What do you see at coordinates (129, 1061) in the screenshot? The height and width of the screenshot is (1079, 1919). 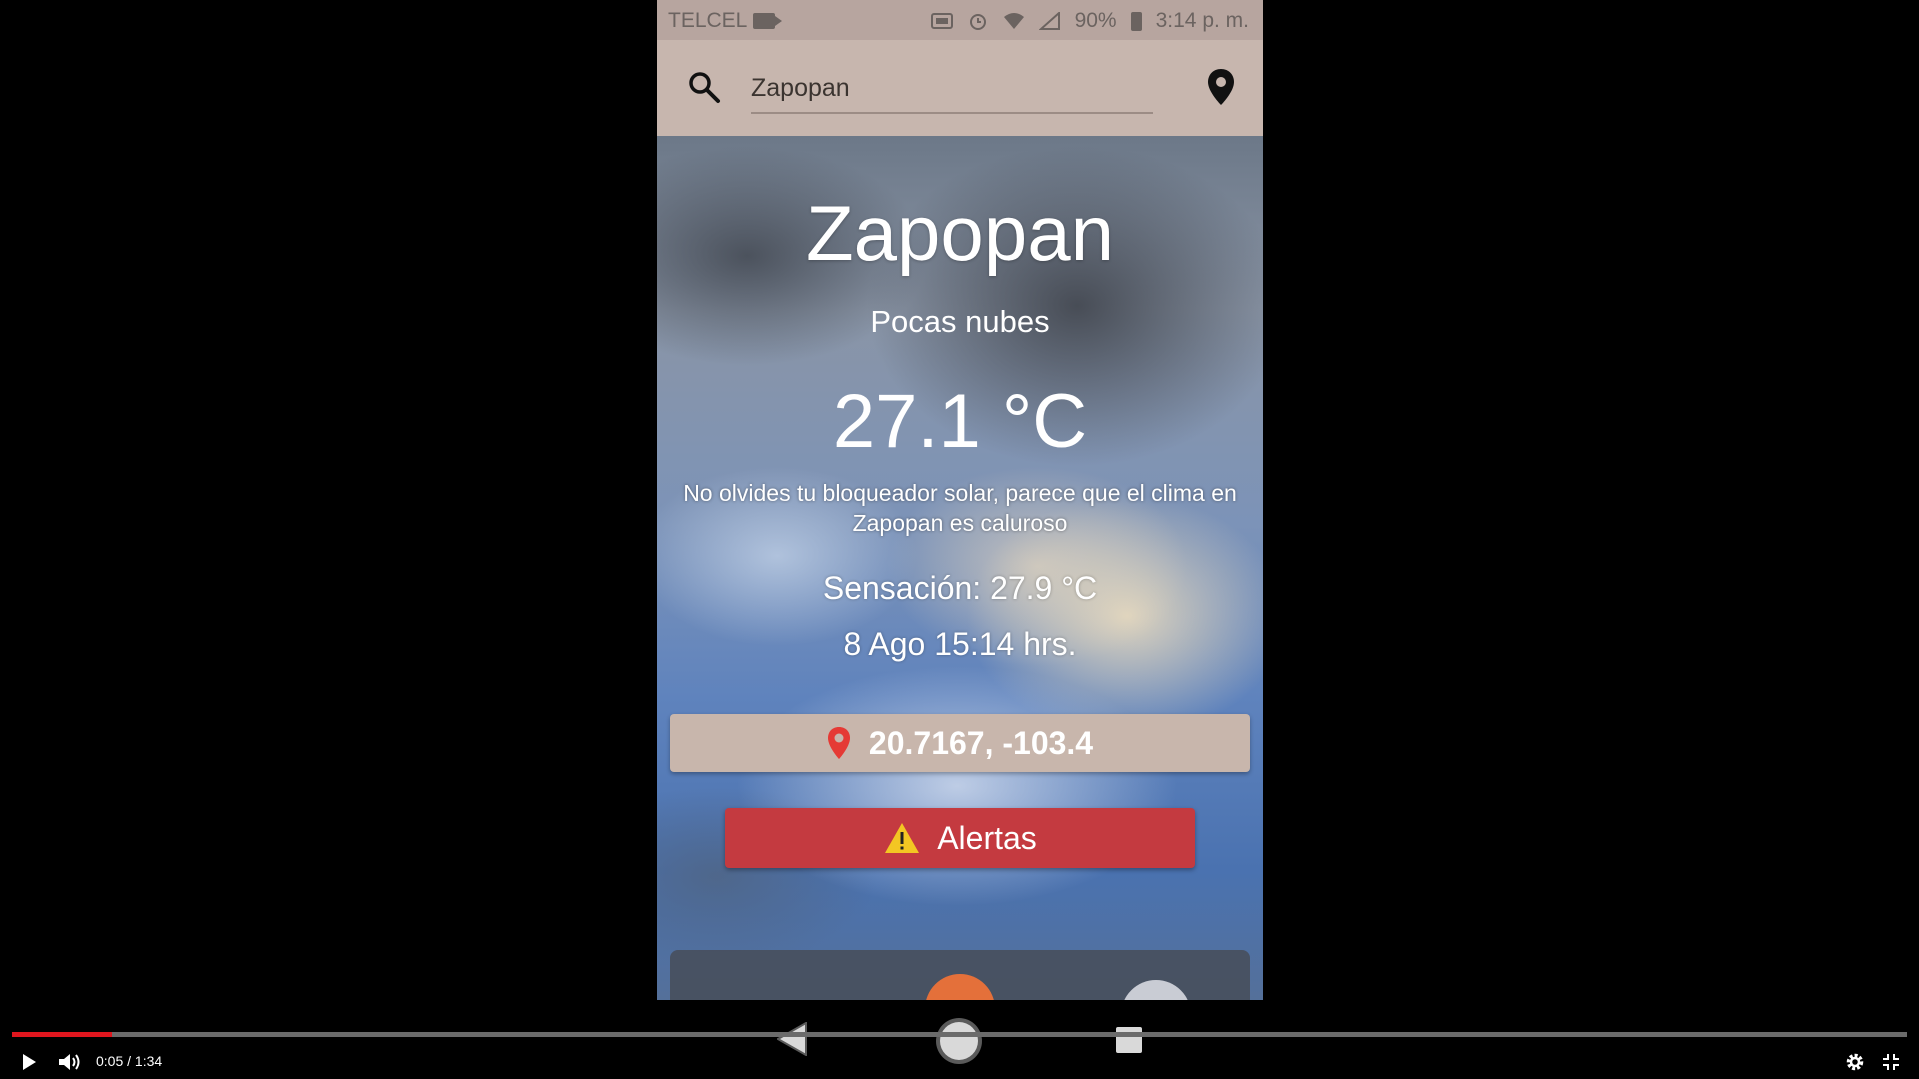 I see `video-time: 0:05 / 1:34` at bounding box center [129, 1061].